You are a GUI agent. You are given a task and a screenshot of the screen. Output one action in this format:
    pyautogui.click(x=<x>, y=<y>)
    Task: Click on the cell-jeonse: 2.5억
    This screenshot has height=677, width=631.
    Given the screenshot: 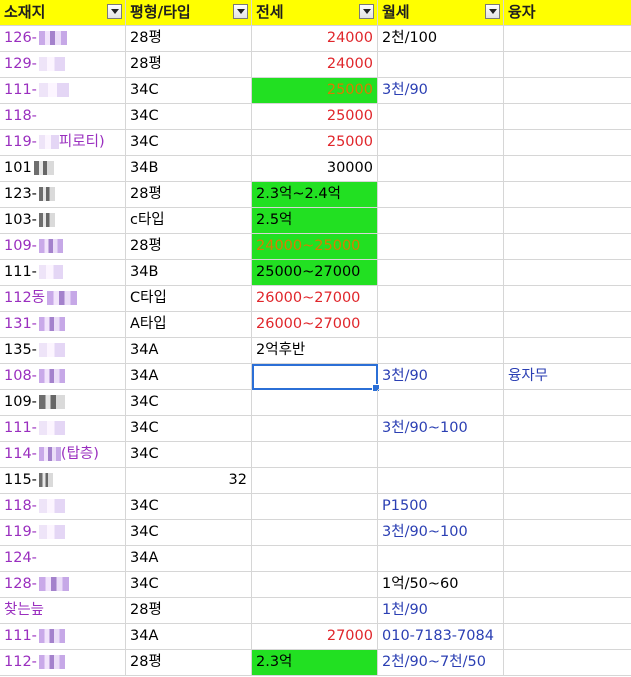 What is the action you would take?
    pyautogui.click(x=315, y=221)
    